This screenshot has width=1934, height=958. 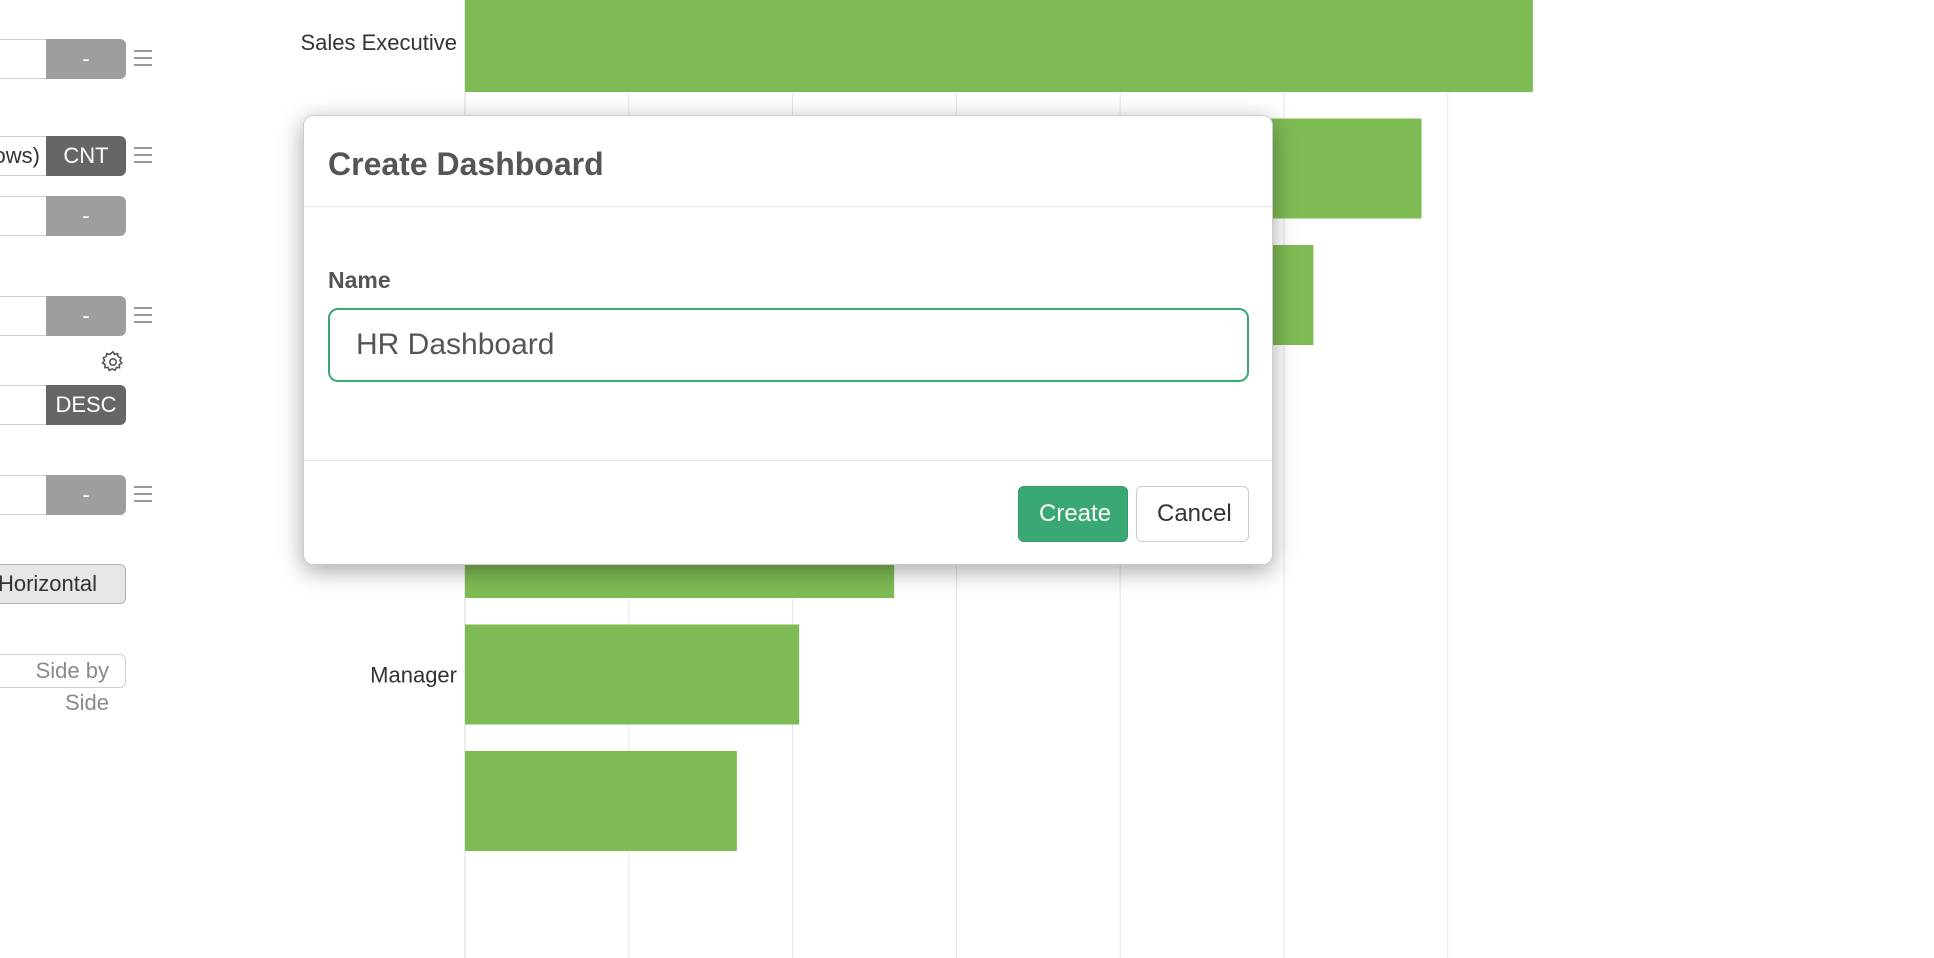 I want to click on dashboard-name-input, so click(x=788, y=345).